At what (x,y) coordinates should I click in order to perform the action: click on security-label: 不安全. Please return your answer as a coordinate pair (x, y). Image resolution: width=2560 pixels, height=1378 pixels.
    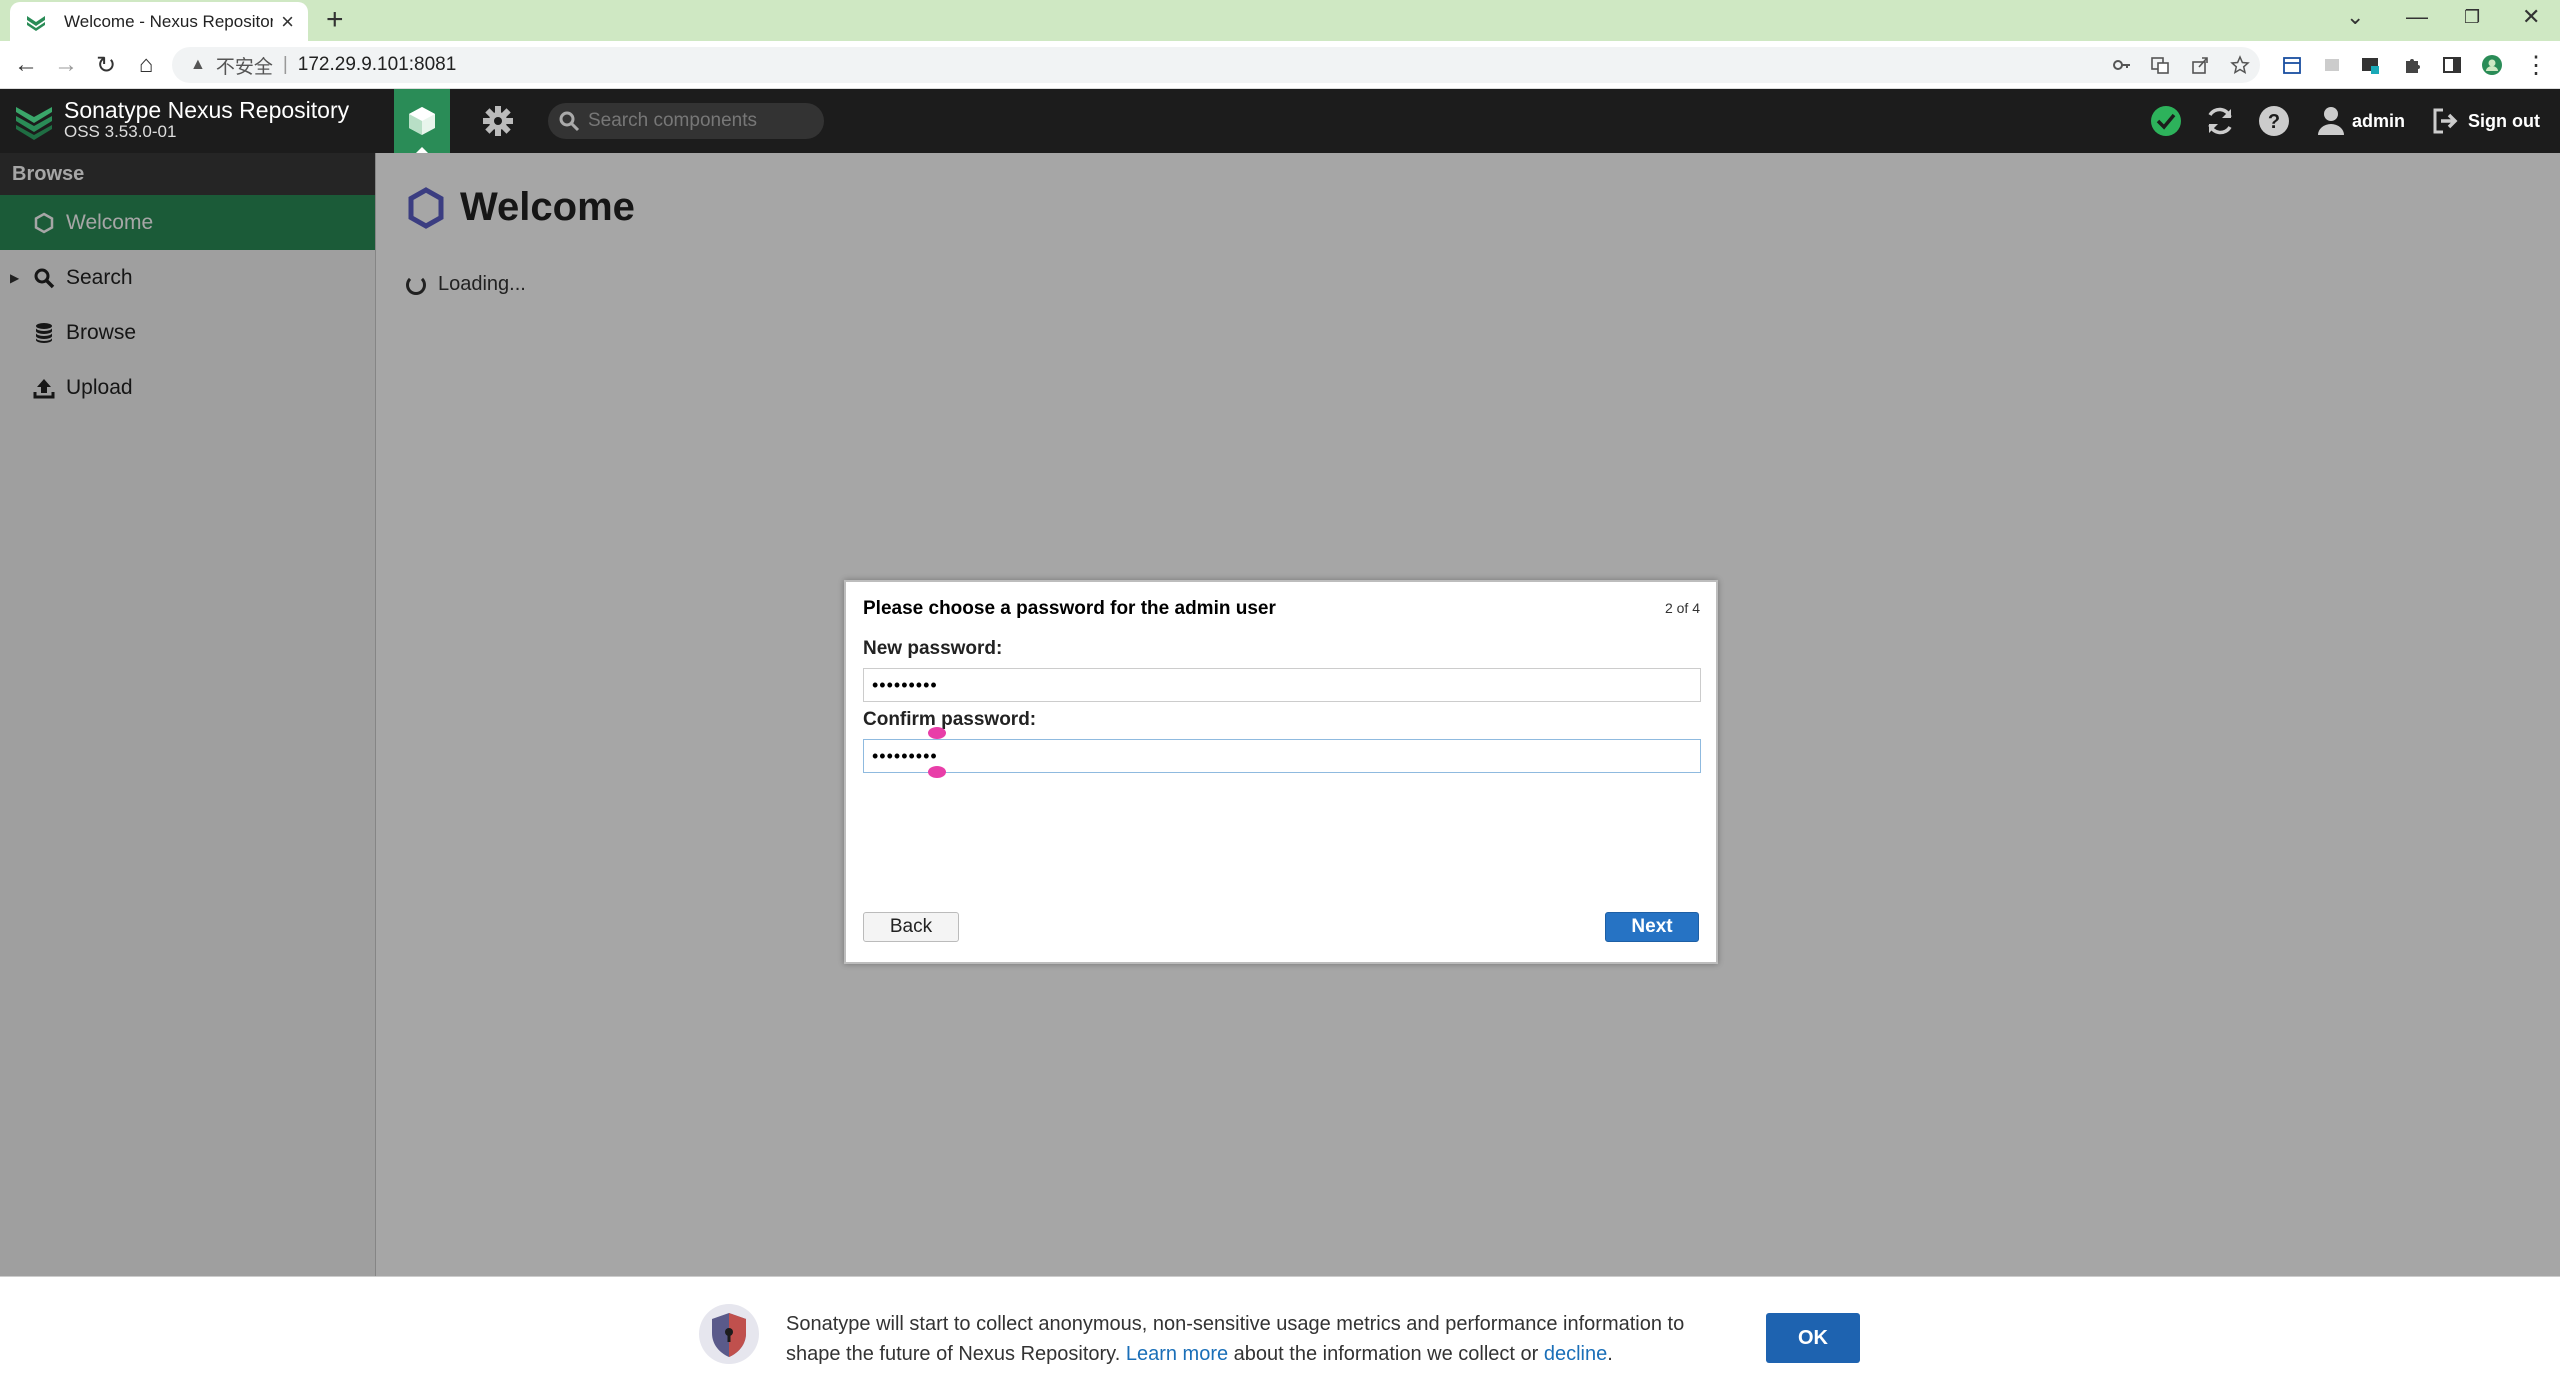
    Looking at the image, I should click on (244, 67).